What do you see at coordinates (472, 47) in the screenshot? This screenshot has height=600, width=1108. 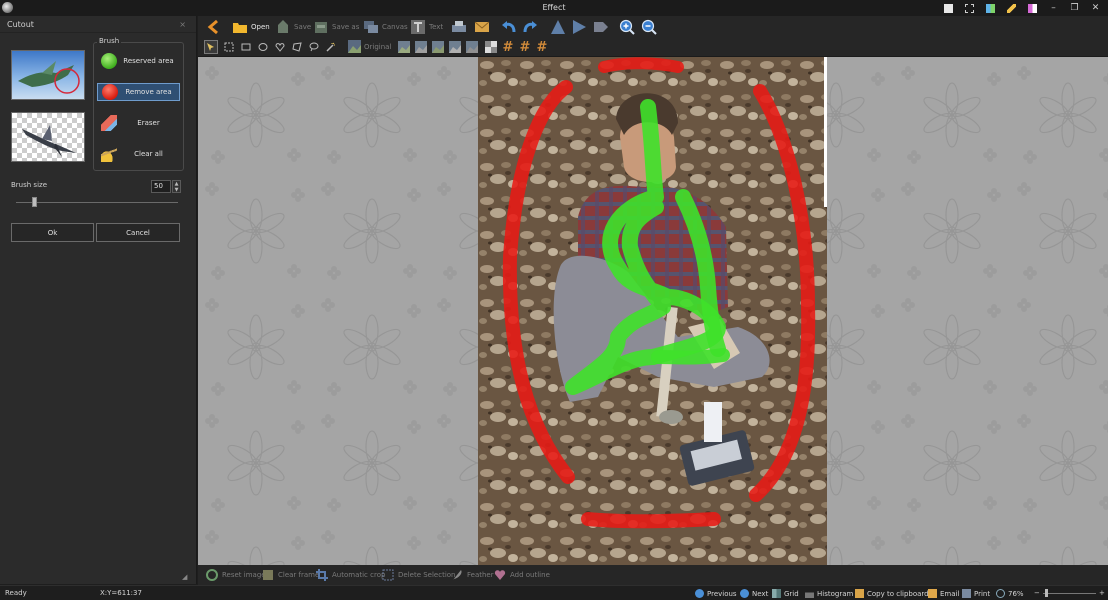 I see `effect-5-icon` at bounding box center [472, 47].